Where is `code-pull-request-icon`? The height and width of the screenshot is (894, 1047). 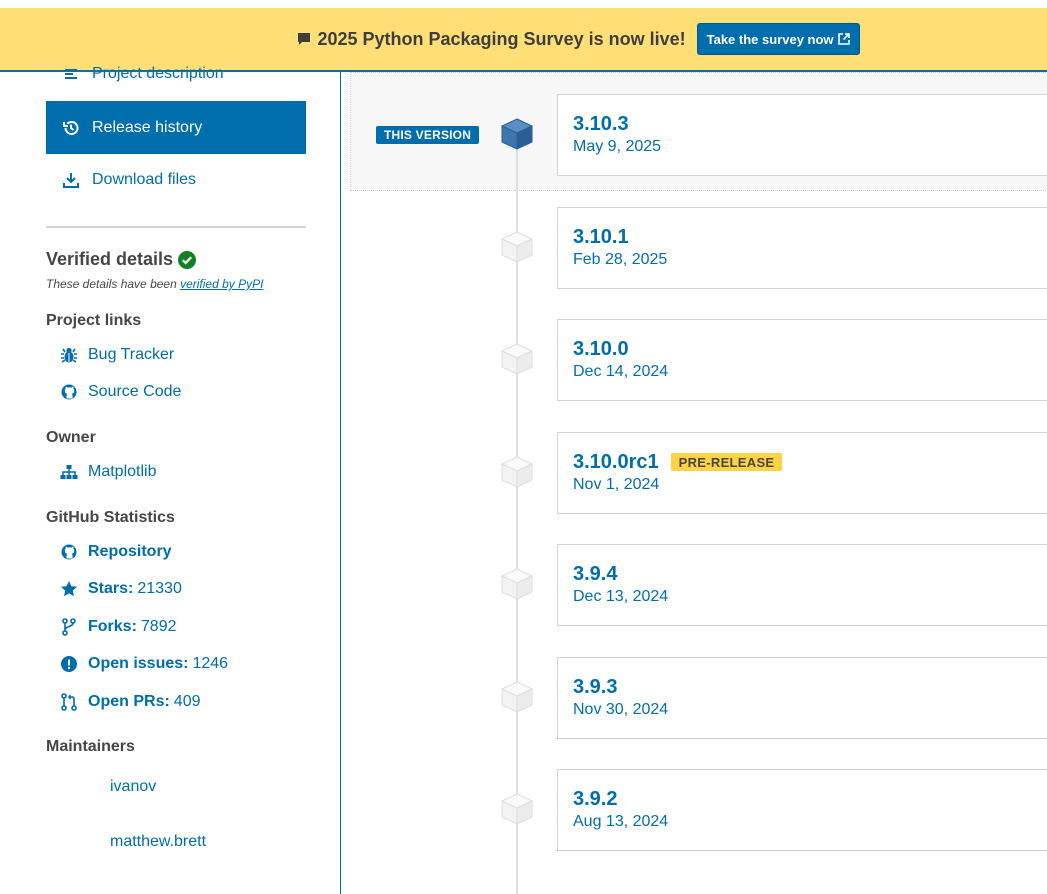
code-pull-request-icon is located at coordinates (69, 702).